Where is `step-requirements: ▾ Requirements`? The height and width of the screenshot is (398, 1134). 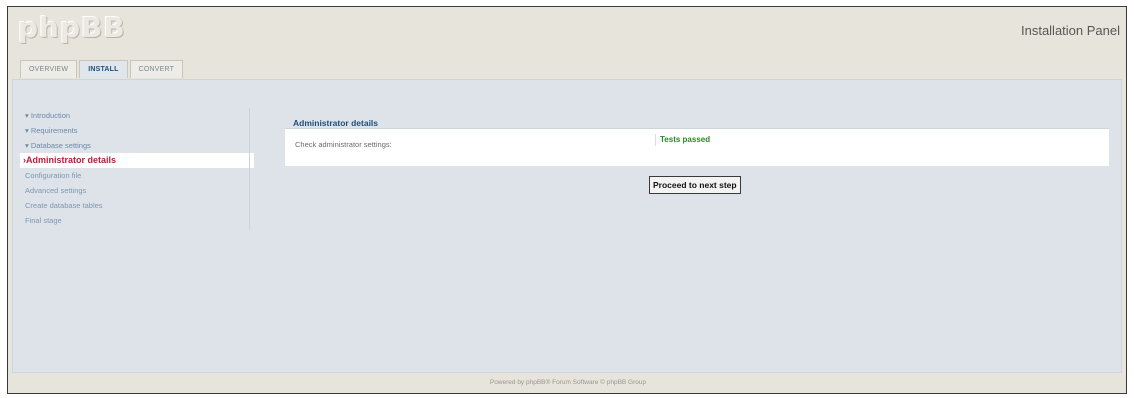 step-requirements: ▾ Requirements is located at coordinates (137, 130).